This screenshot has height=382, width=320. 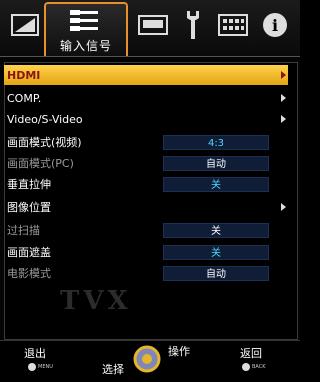 What do you see at coordinates (45, 367) in the screenshot?
I see `menu-button-text: MENU` at bounding box center [45, 367].